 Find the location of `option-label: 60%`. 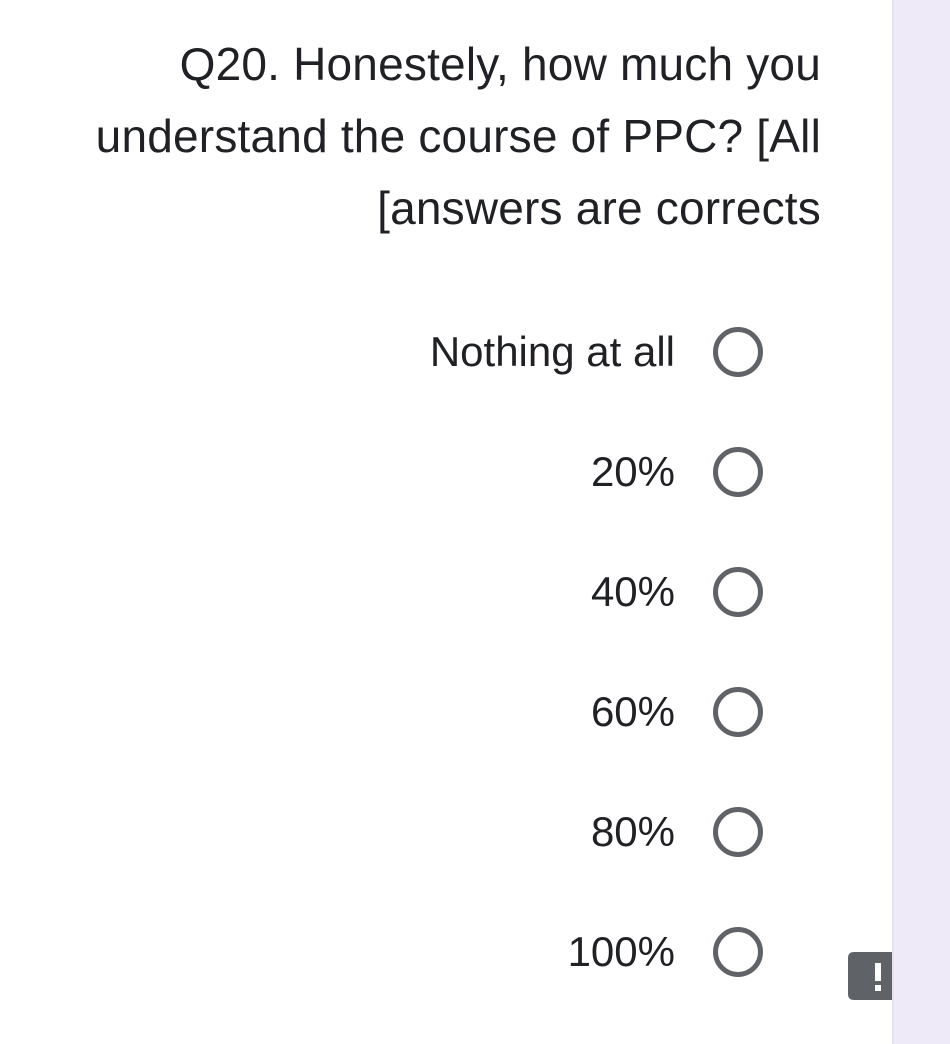

option-label: 60% is located at coordinates (632, 711).